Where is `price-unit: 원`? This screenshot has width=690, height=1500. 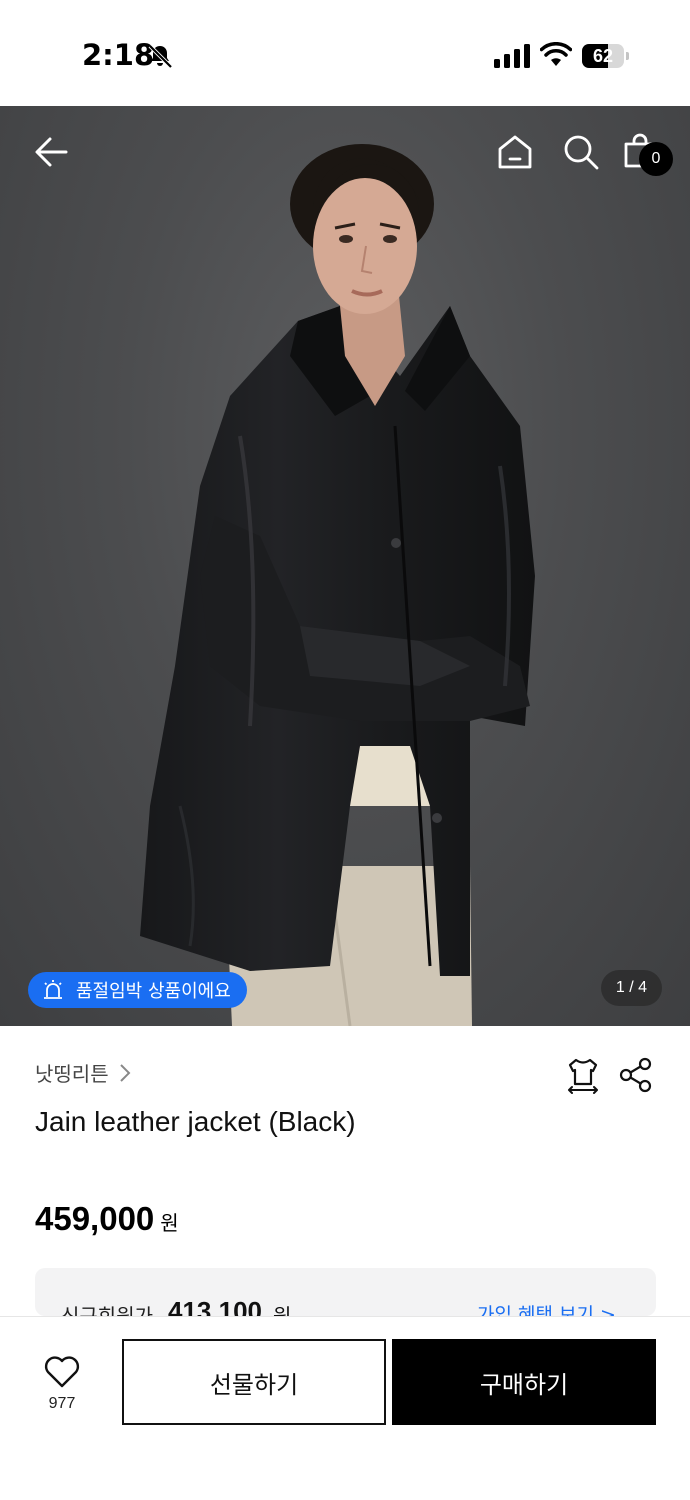 price-unit: 원 is located at coordinates (169, 1223).